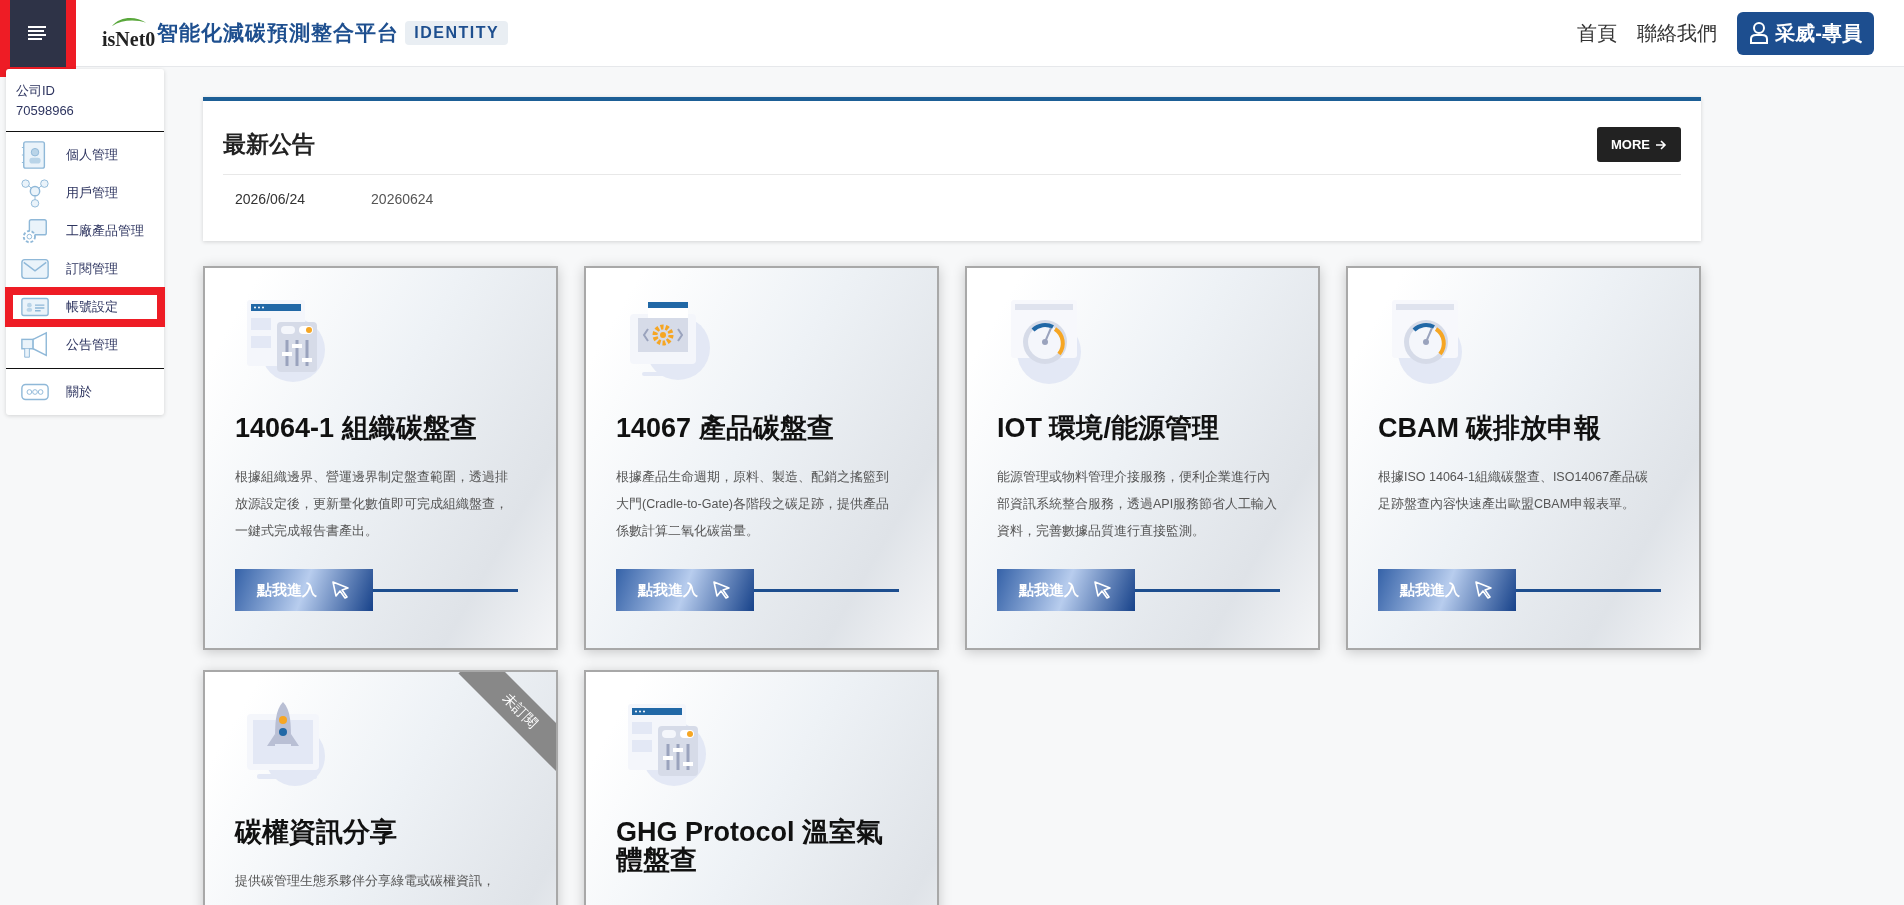 The image size is (1904, 905). What do you see at coordinates (85, 193) in the screenshot?
I see `menu-item: 用戶管理` at bounding box center [85, 193].